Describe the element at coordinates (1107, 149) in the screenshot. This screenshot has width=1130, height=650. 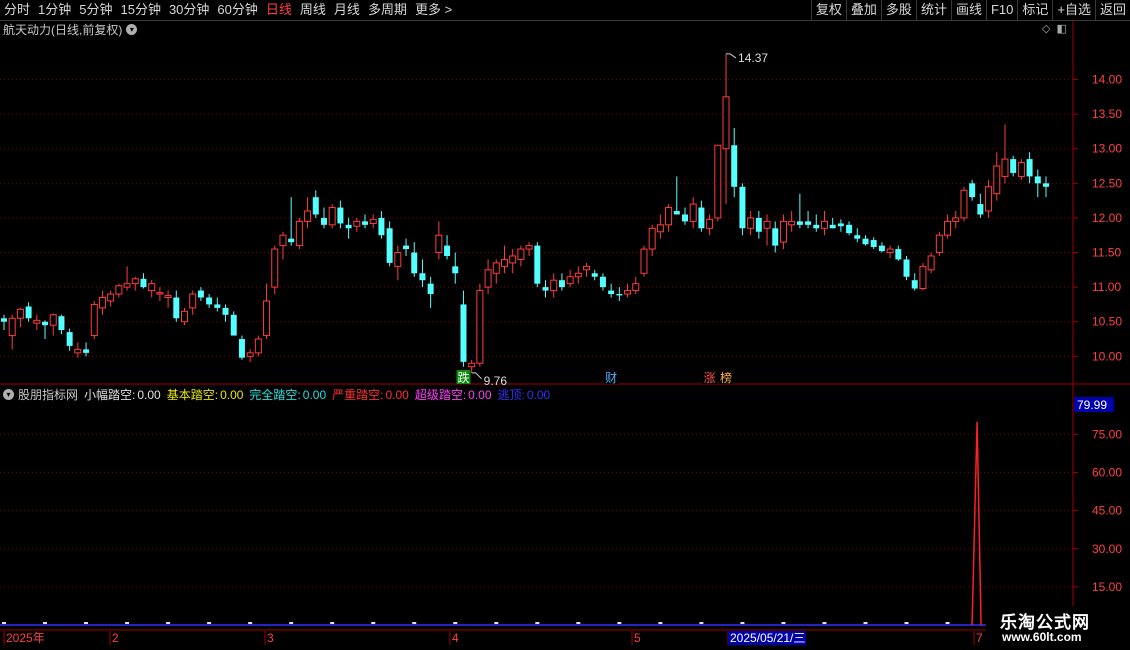
I see `price-tick-label: 13.00` at that location.